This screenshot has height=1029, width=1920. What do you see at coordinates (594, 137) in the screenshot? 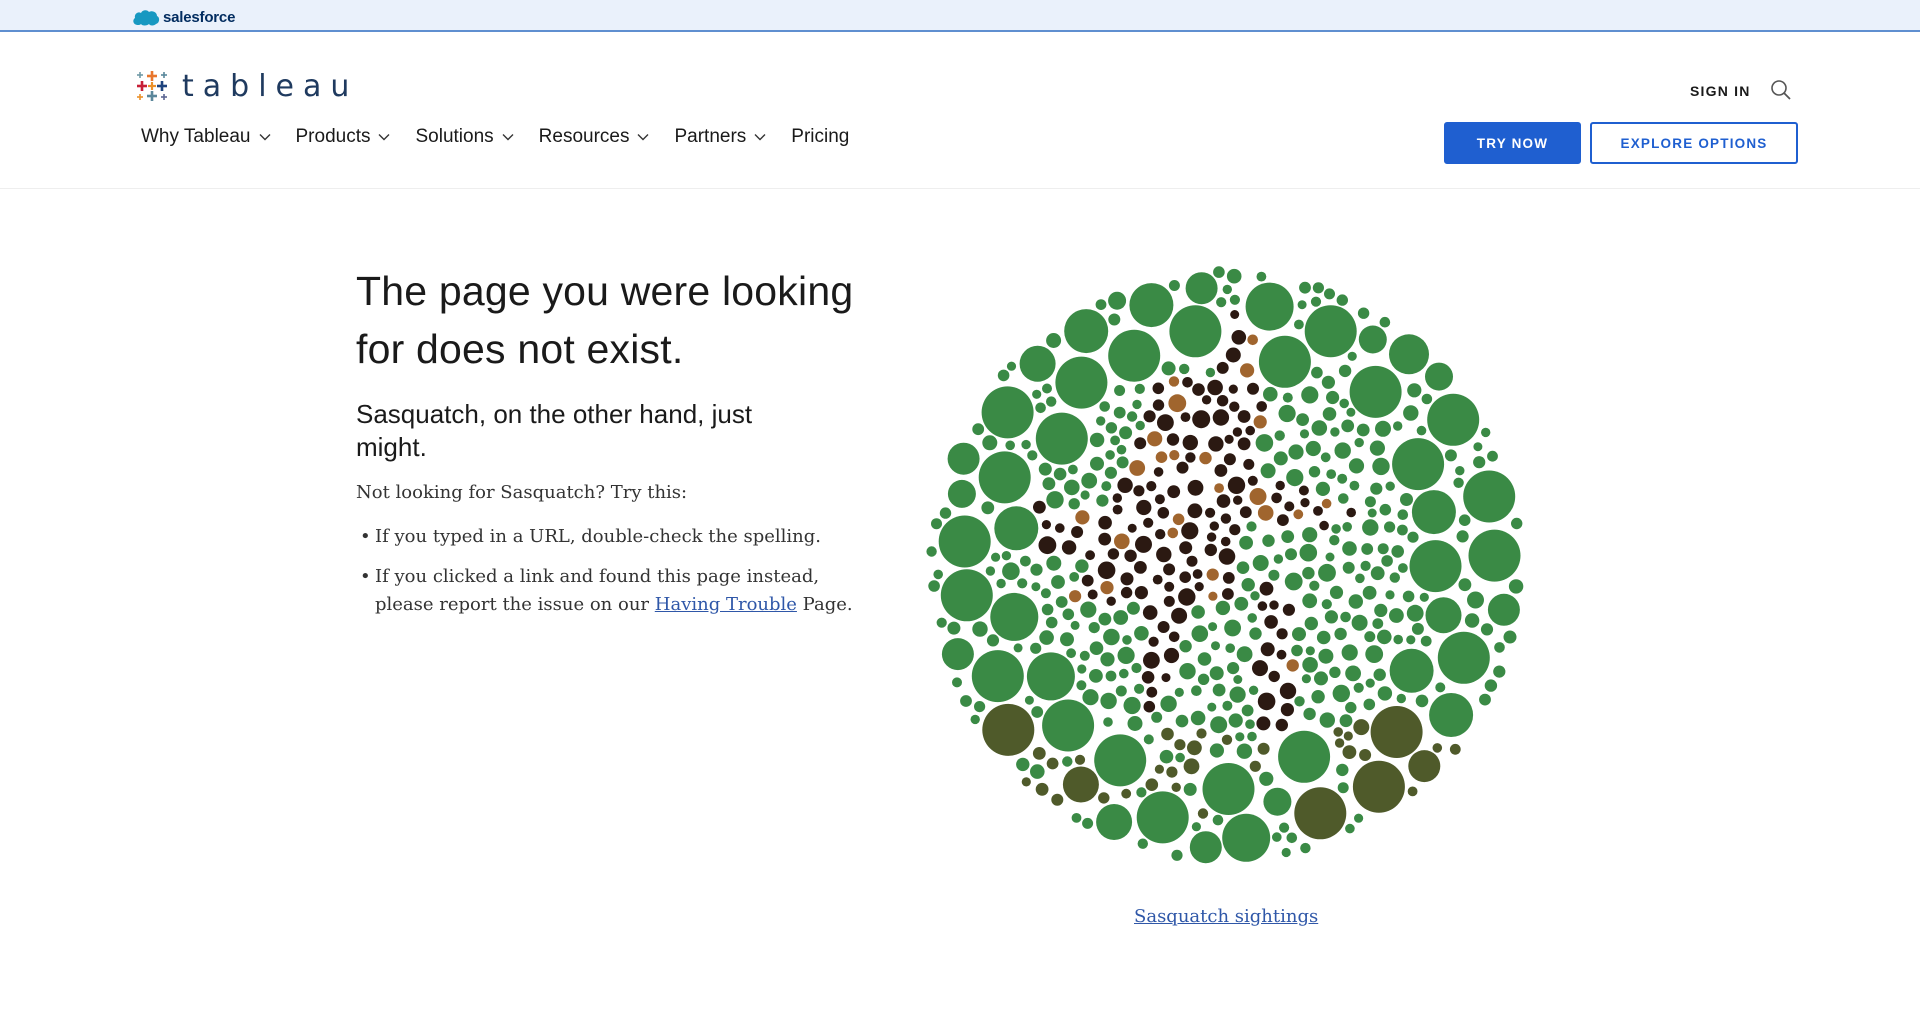
I see `nav-resources: Resources` at bounding box center [594, 137].